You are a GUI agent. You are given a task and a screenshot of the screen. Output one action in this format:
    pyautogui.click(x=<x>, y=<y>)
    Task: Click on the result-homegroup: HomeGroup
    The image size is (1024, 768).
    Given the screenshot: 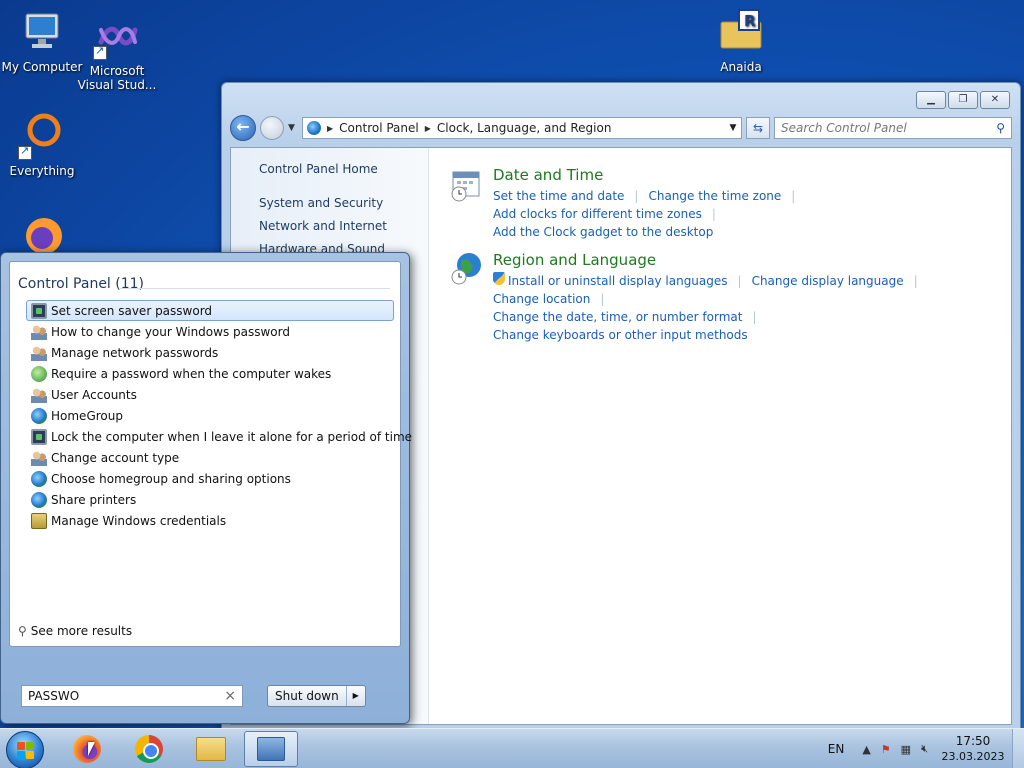 What is the action you would take?
    pyautogui.click(x=210, y=415)
    